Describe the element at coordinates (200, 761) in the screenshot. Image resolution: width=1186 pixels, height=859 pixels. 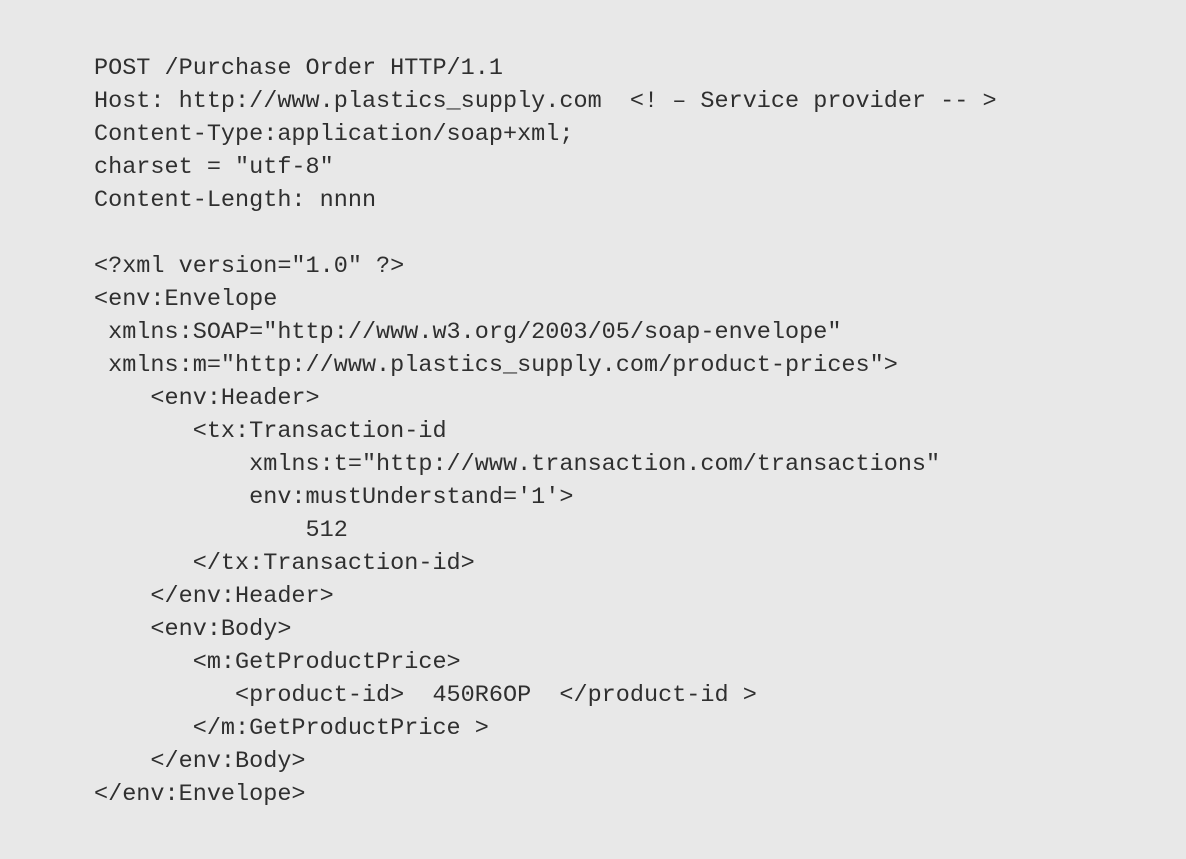
I see `code-line: </env:Body>` at that location.